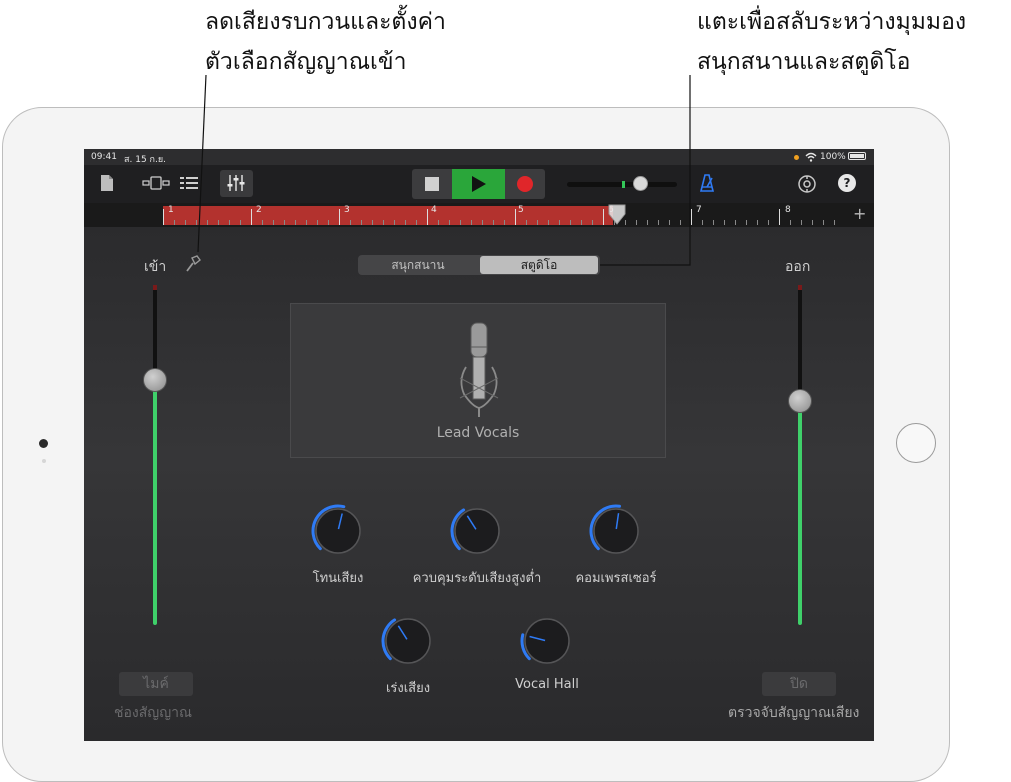 Image resolution: width=1011 pixels, height=782 pixels. I want to click on mixer-icon, so click(236, 183).